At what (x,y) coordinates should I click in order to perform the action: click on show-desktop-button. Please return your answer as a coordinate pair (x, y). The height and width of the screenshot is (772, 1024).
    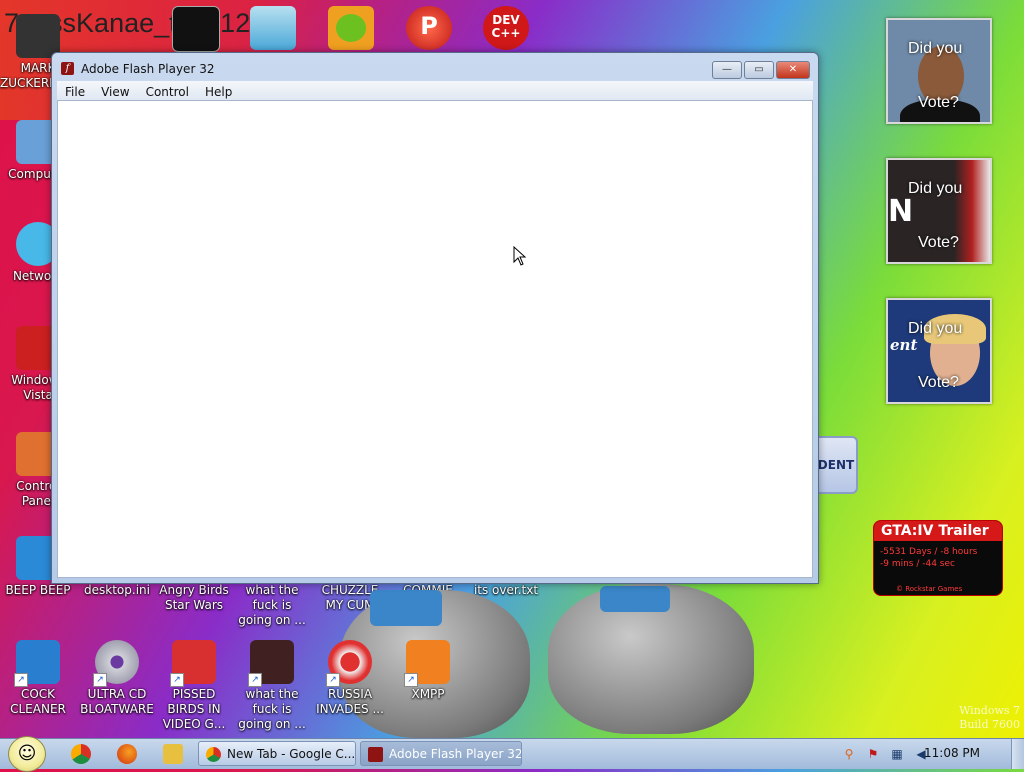
    Looking at the image, I should click on (1017, 754).